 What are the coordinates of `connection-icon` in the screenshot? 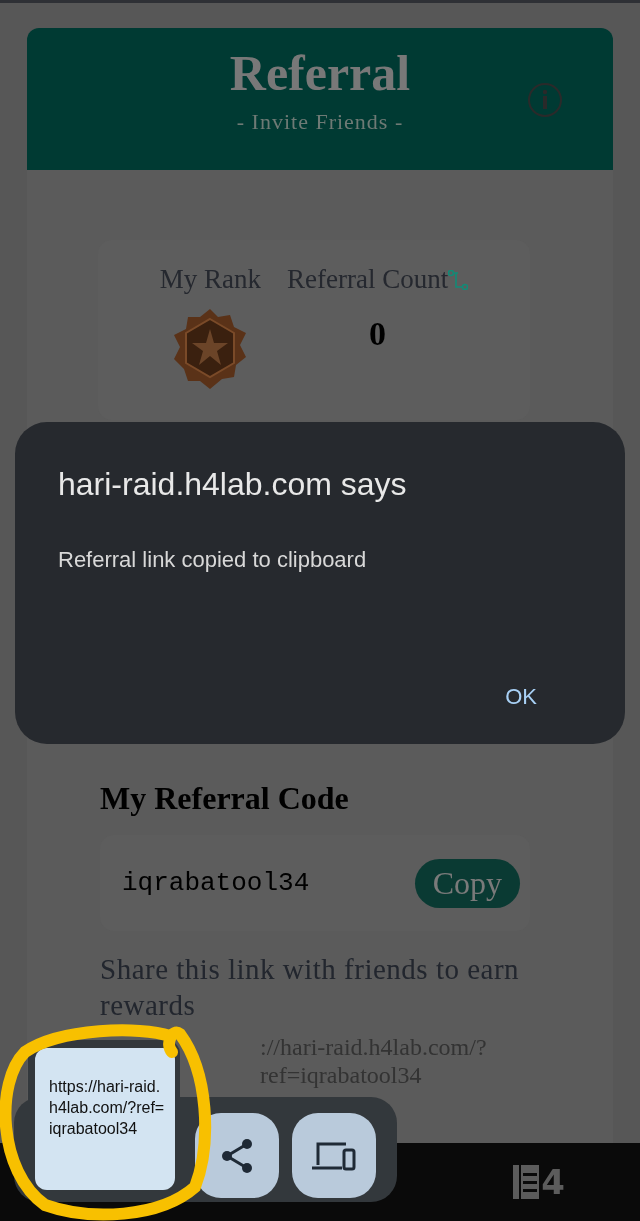 It's located at (458, 279).